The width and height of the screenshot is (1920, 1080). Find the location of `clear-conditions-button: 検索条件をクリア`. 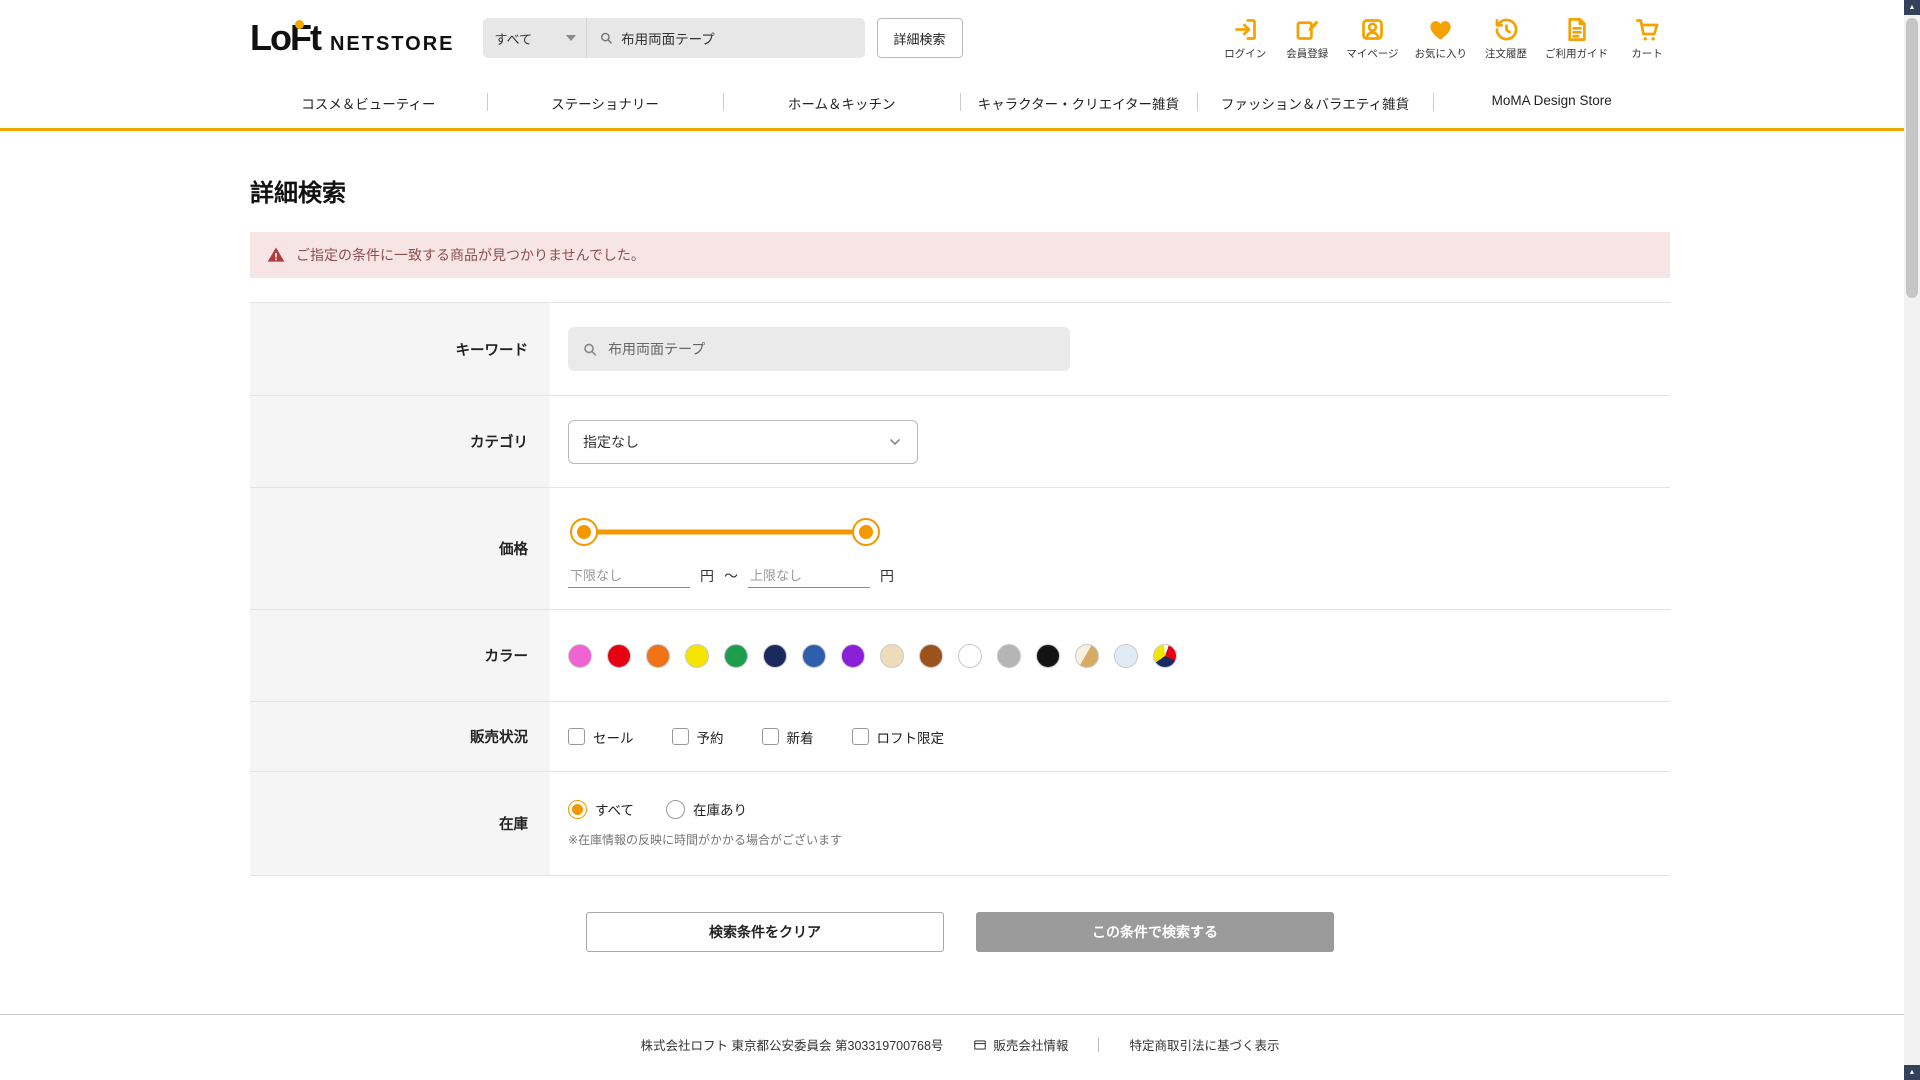

clear-conditions-button: 検索条件をクリア is located at coordinates (765, 932).